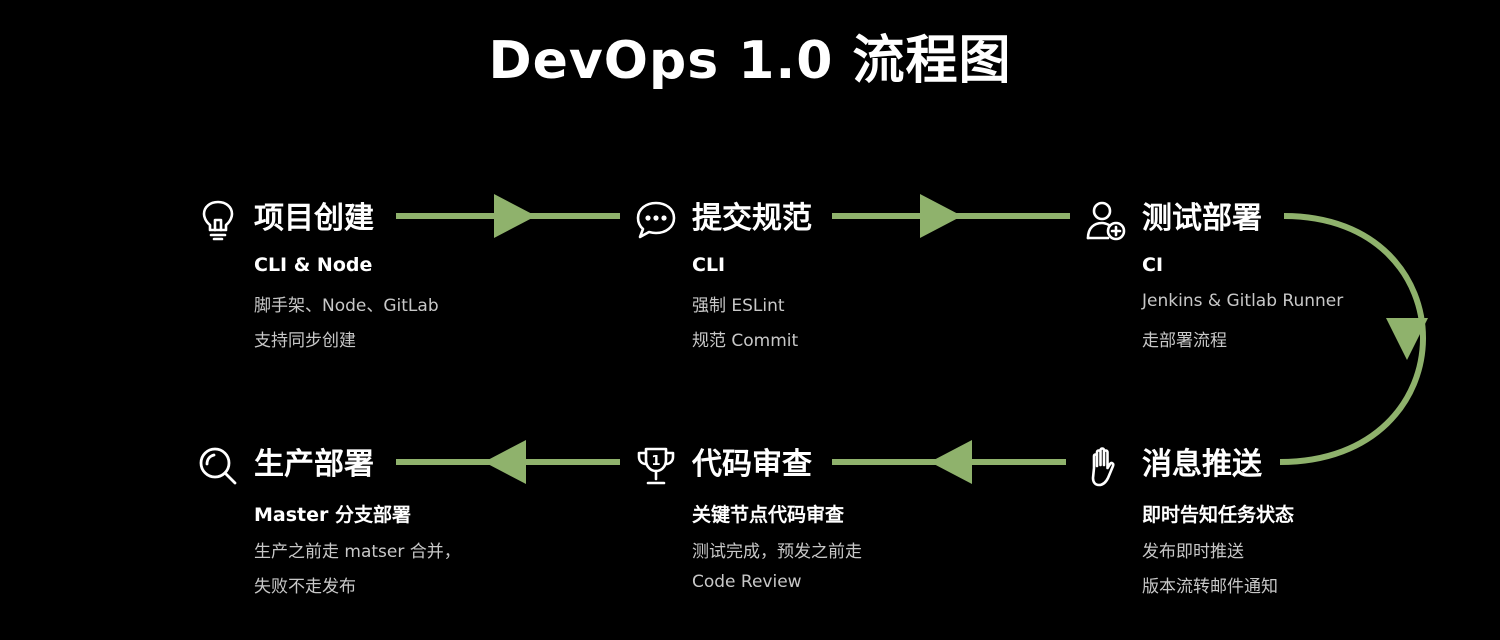  Describe the element at coordinates (332, 515) in the screenshot. I see `step-subtitle: Master 分支部署` at that location.